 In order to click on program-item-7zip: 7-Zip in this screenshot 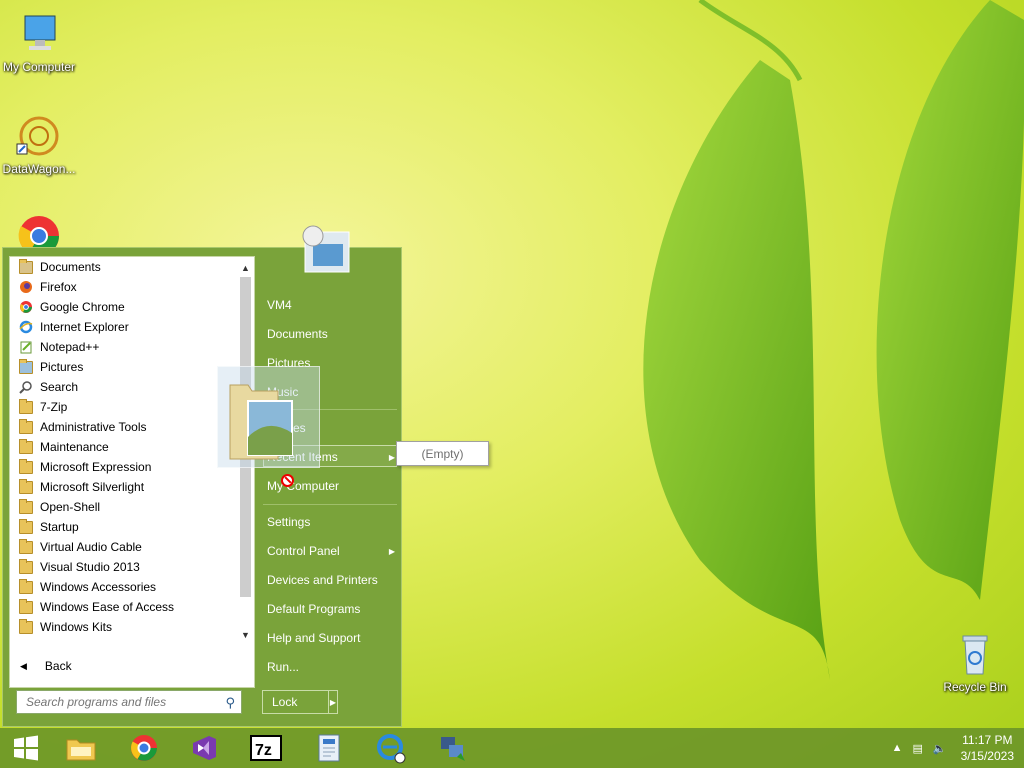, I will do `click(123, 407)`.